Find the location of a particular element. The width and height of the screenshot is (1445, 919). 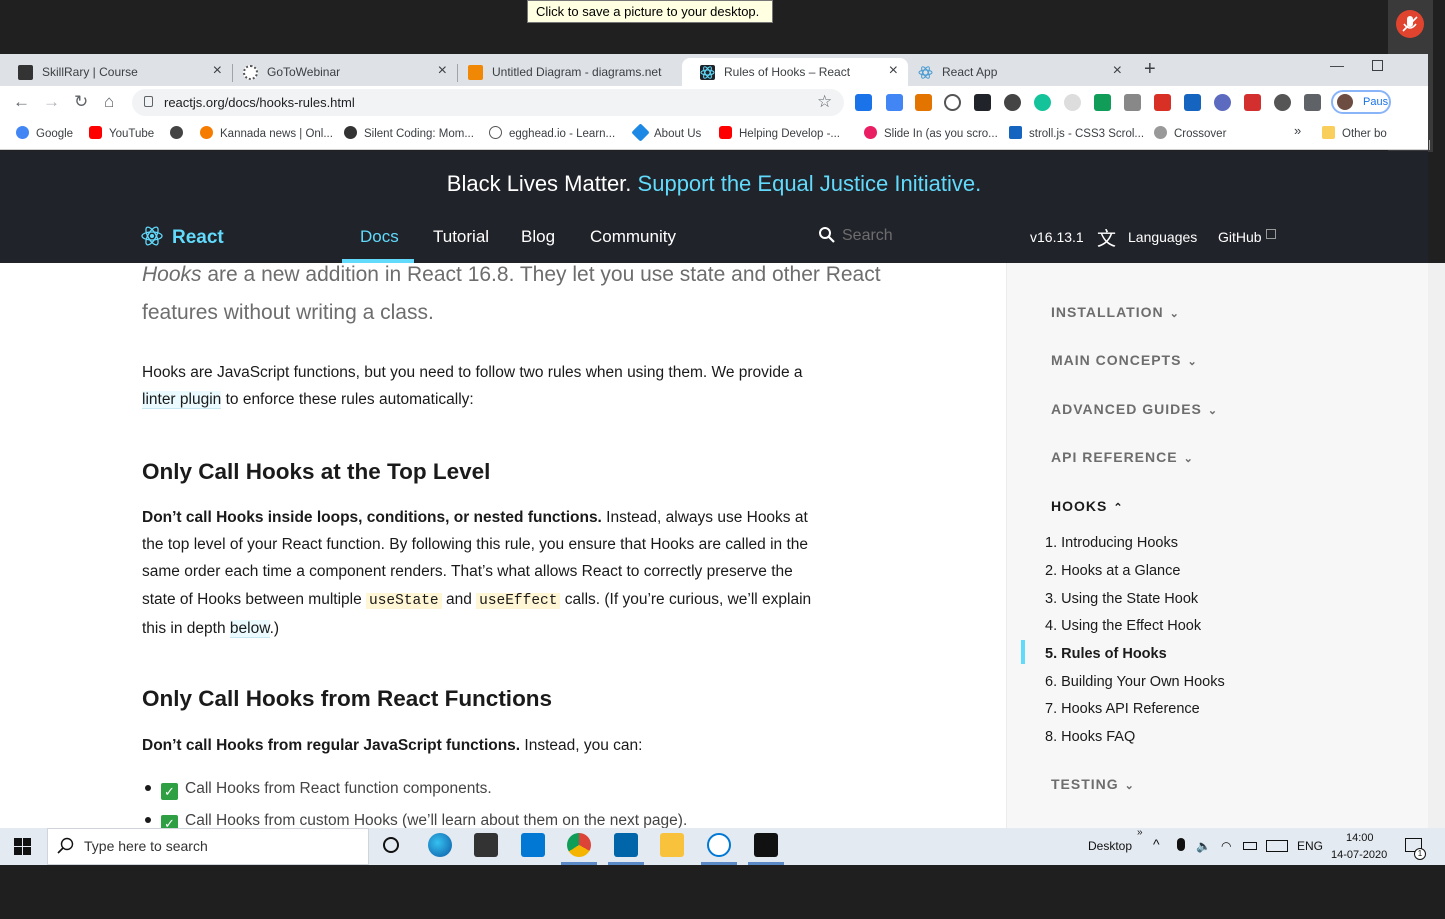

windows-start-icon is located at coordinates (22, 849).